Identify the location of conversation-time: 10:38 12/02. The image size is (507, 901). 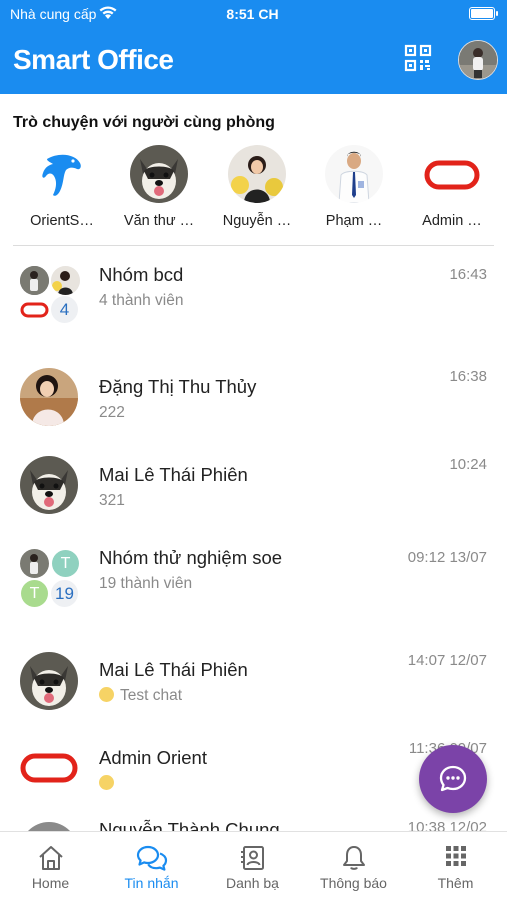
(447, 825).